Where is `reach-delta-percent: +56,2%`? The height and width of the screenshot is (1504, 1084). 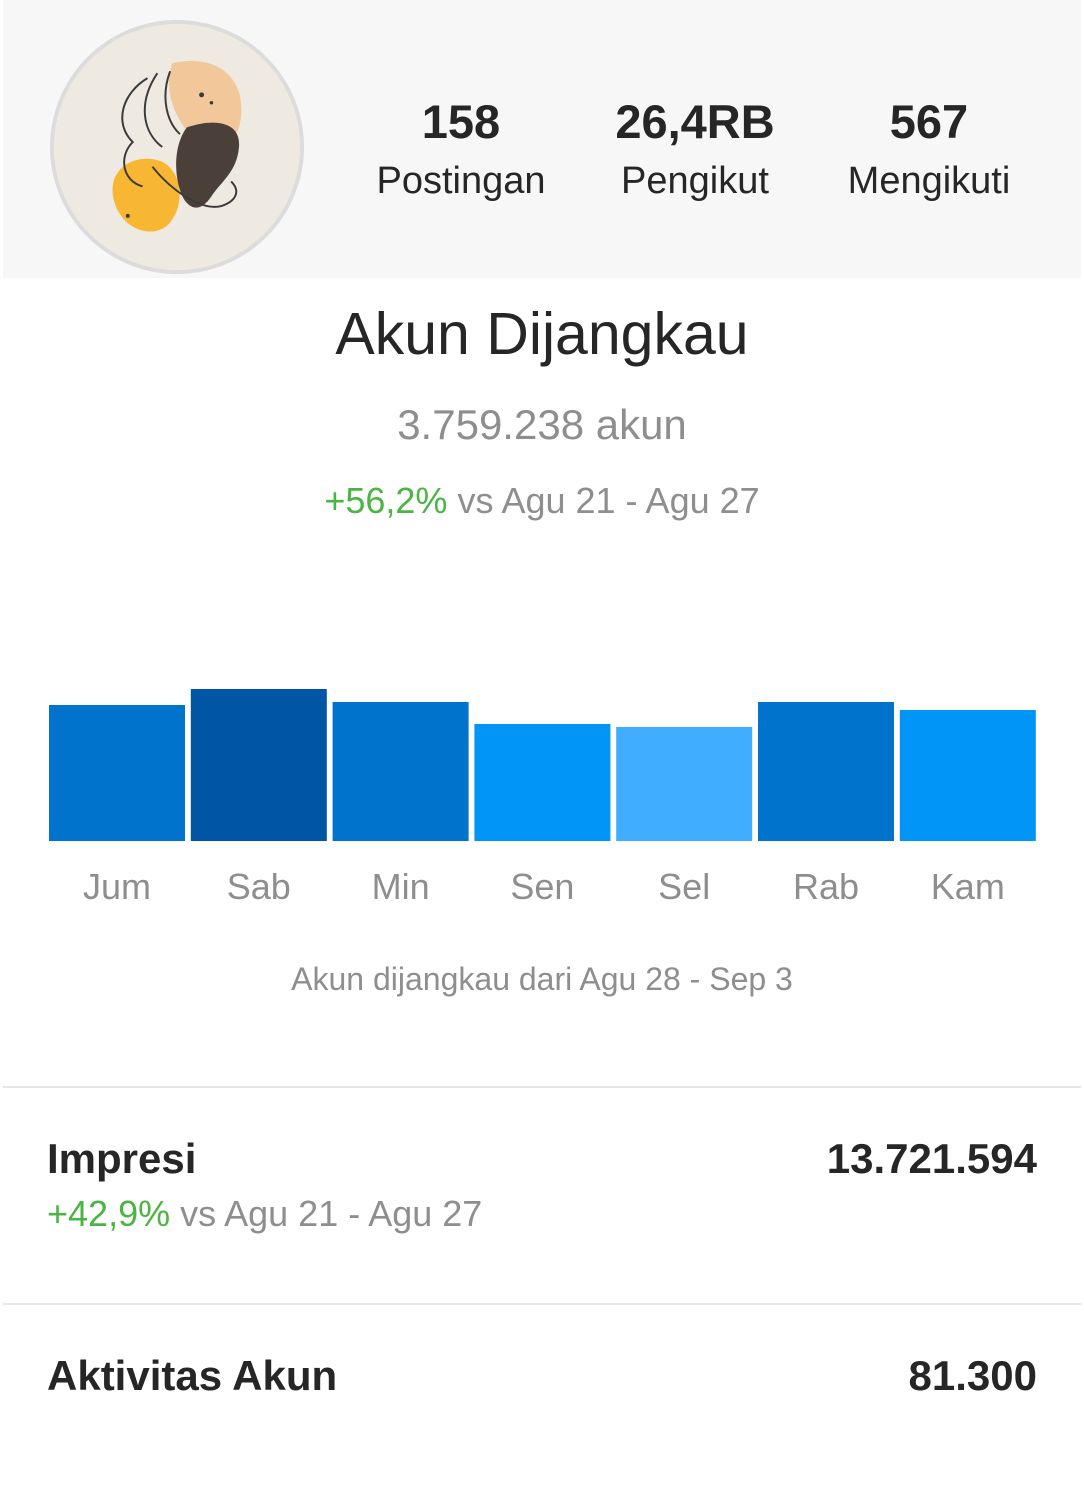
reach-delta-percent: +56,2% is located at coordinates (386, 500).